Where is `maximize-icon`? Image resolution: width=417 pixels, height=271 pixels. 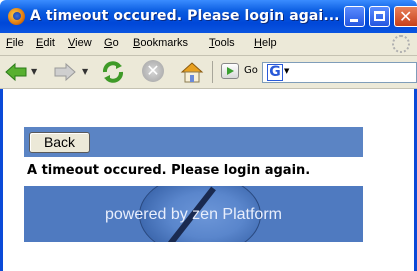 maximize-icon is located at coordinates (379, 16).